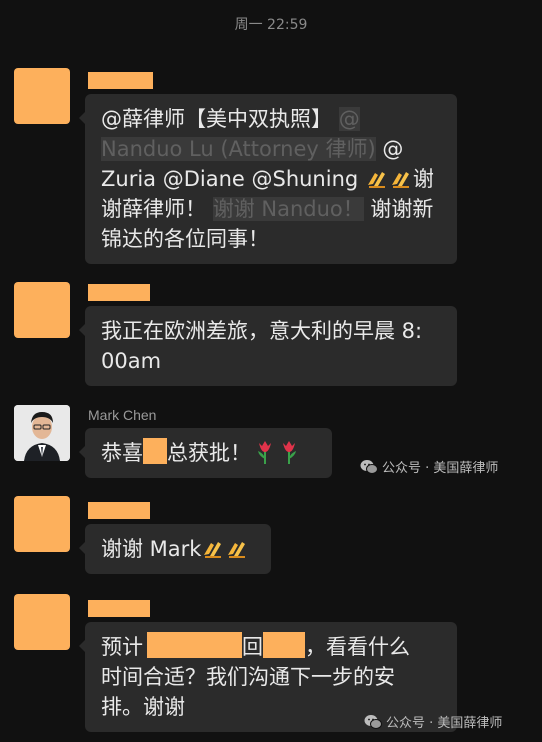 The height and width of the screenshot is (742, 542). What do you see at coordinates (122, 453) in the screenshot?
I see `message-text: 恭喜` at bounding box center [122, 453].